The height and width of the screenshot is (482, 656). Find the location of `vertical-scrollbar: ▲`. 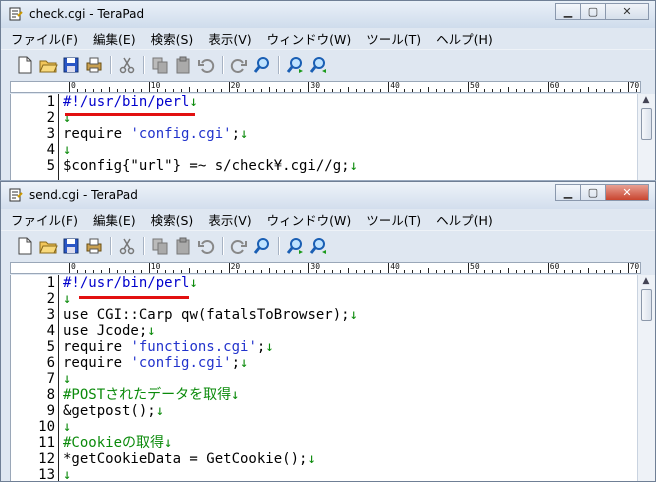

vertical-scrollbar: ▲ is located at coordinates (646, 378).